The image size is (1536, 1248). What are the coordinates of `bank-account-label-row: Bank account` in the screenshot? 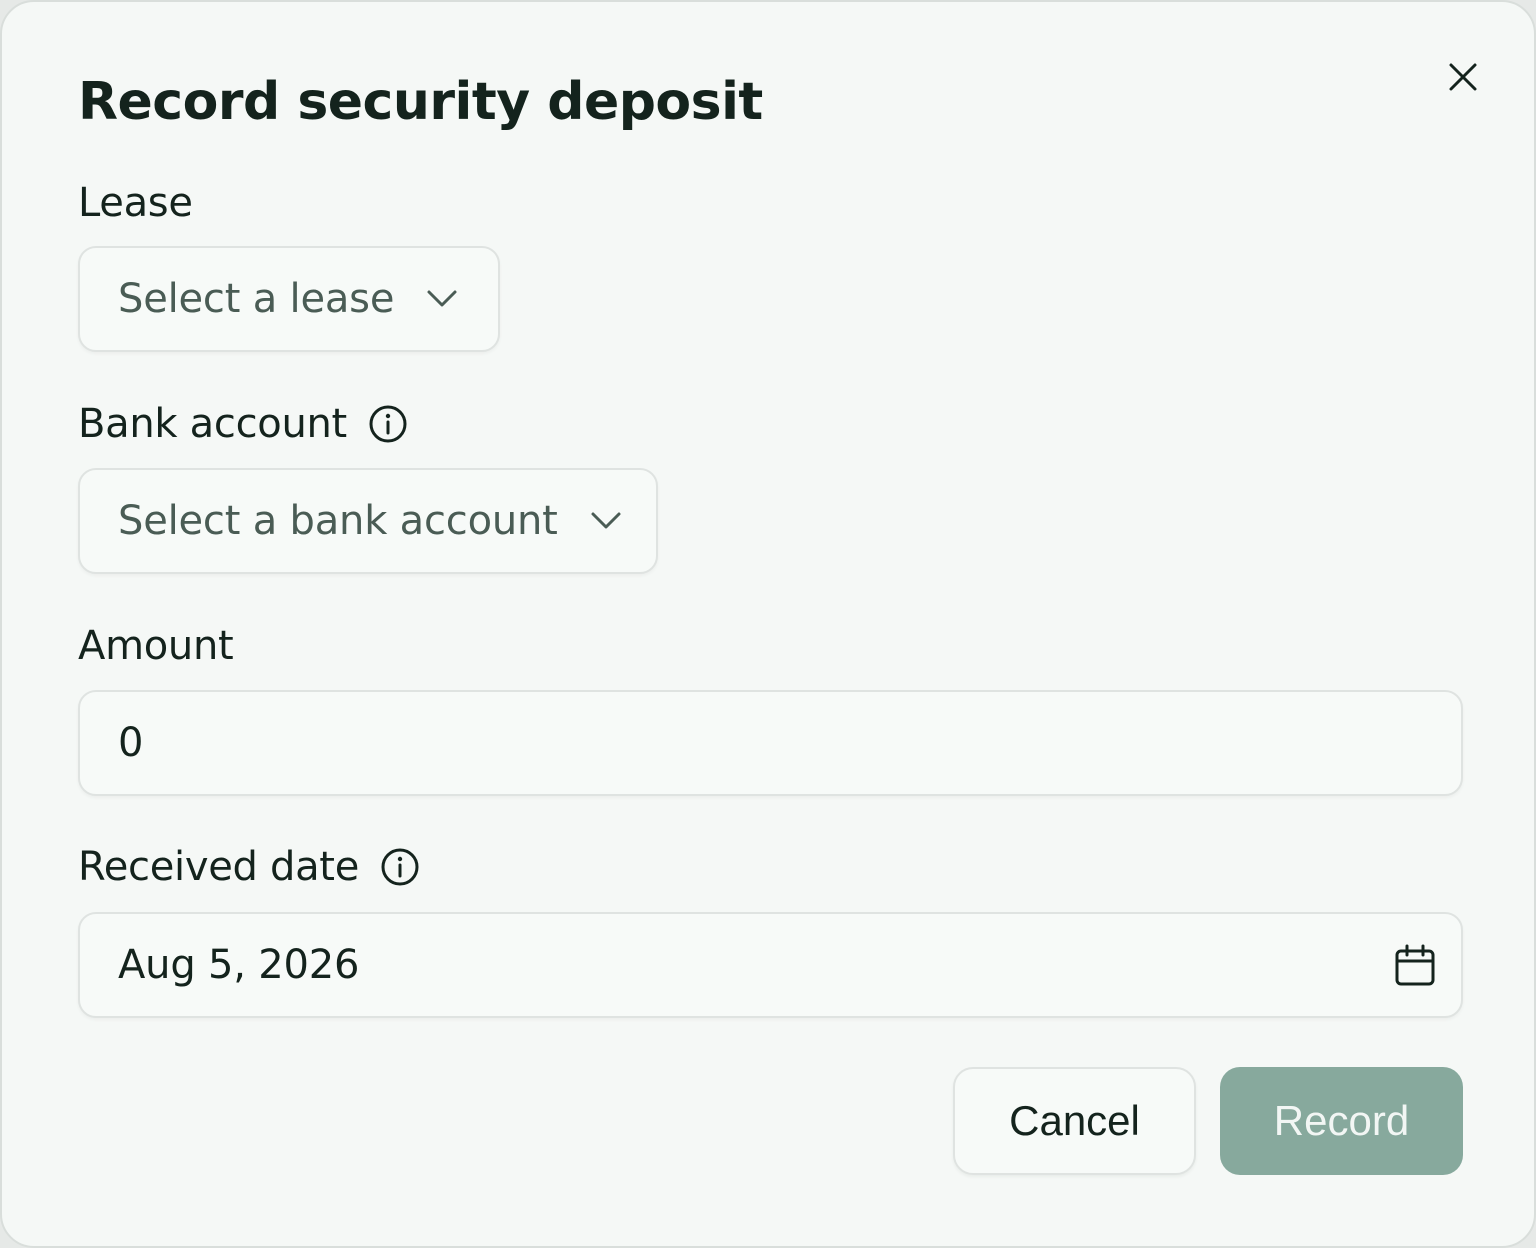 It's located at (243, 424).